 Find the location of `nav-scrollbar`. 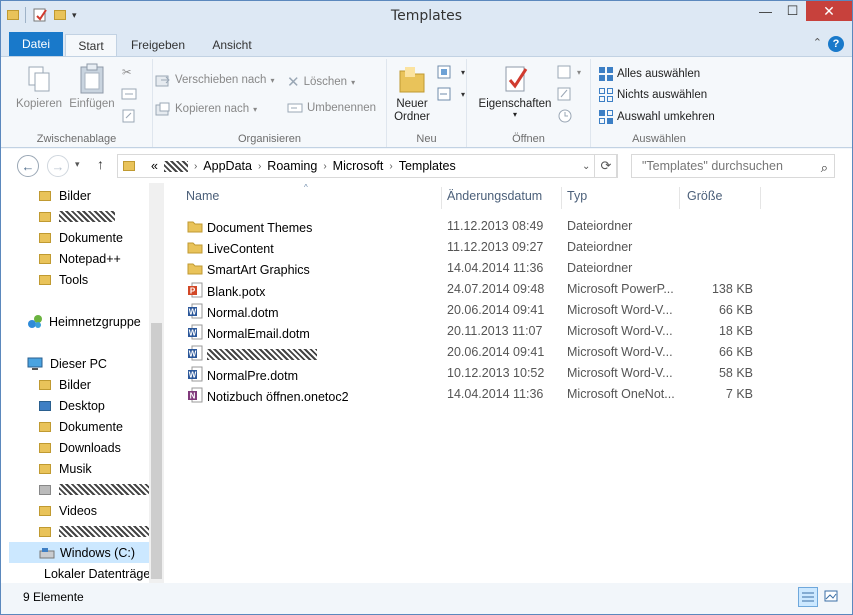

nav-scrollbar is located at coordinates (156, 383).